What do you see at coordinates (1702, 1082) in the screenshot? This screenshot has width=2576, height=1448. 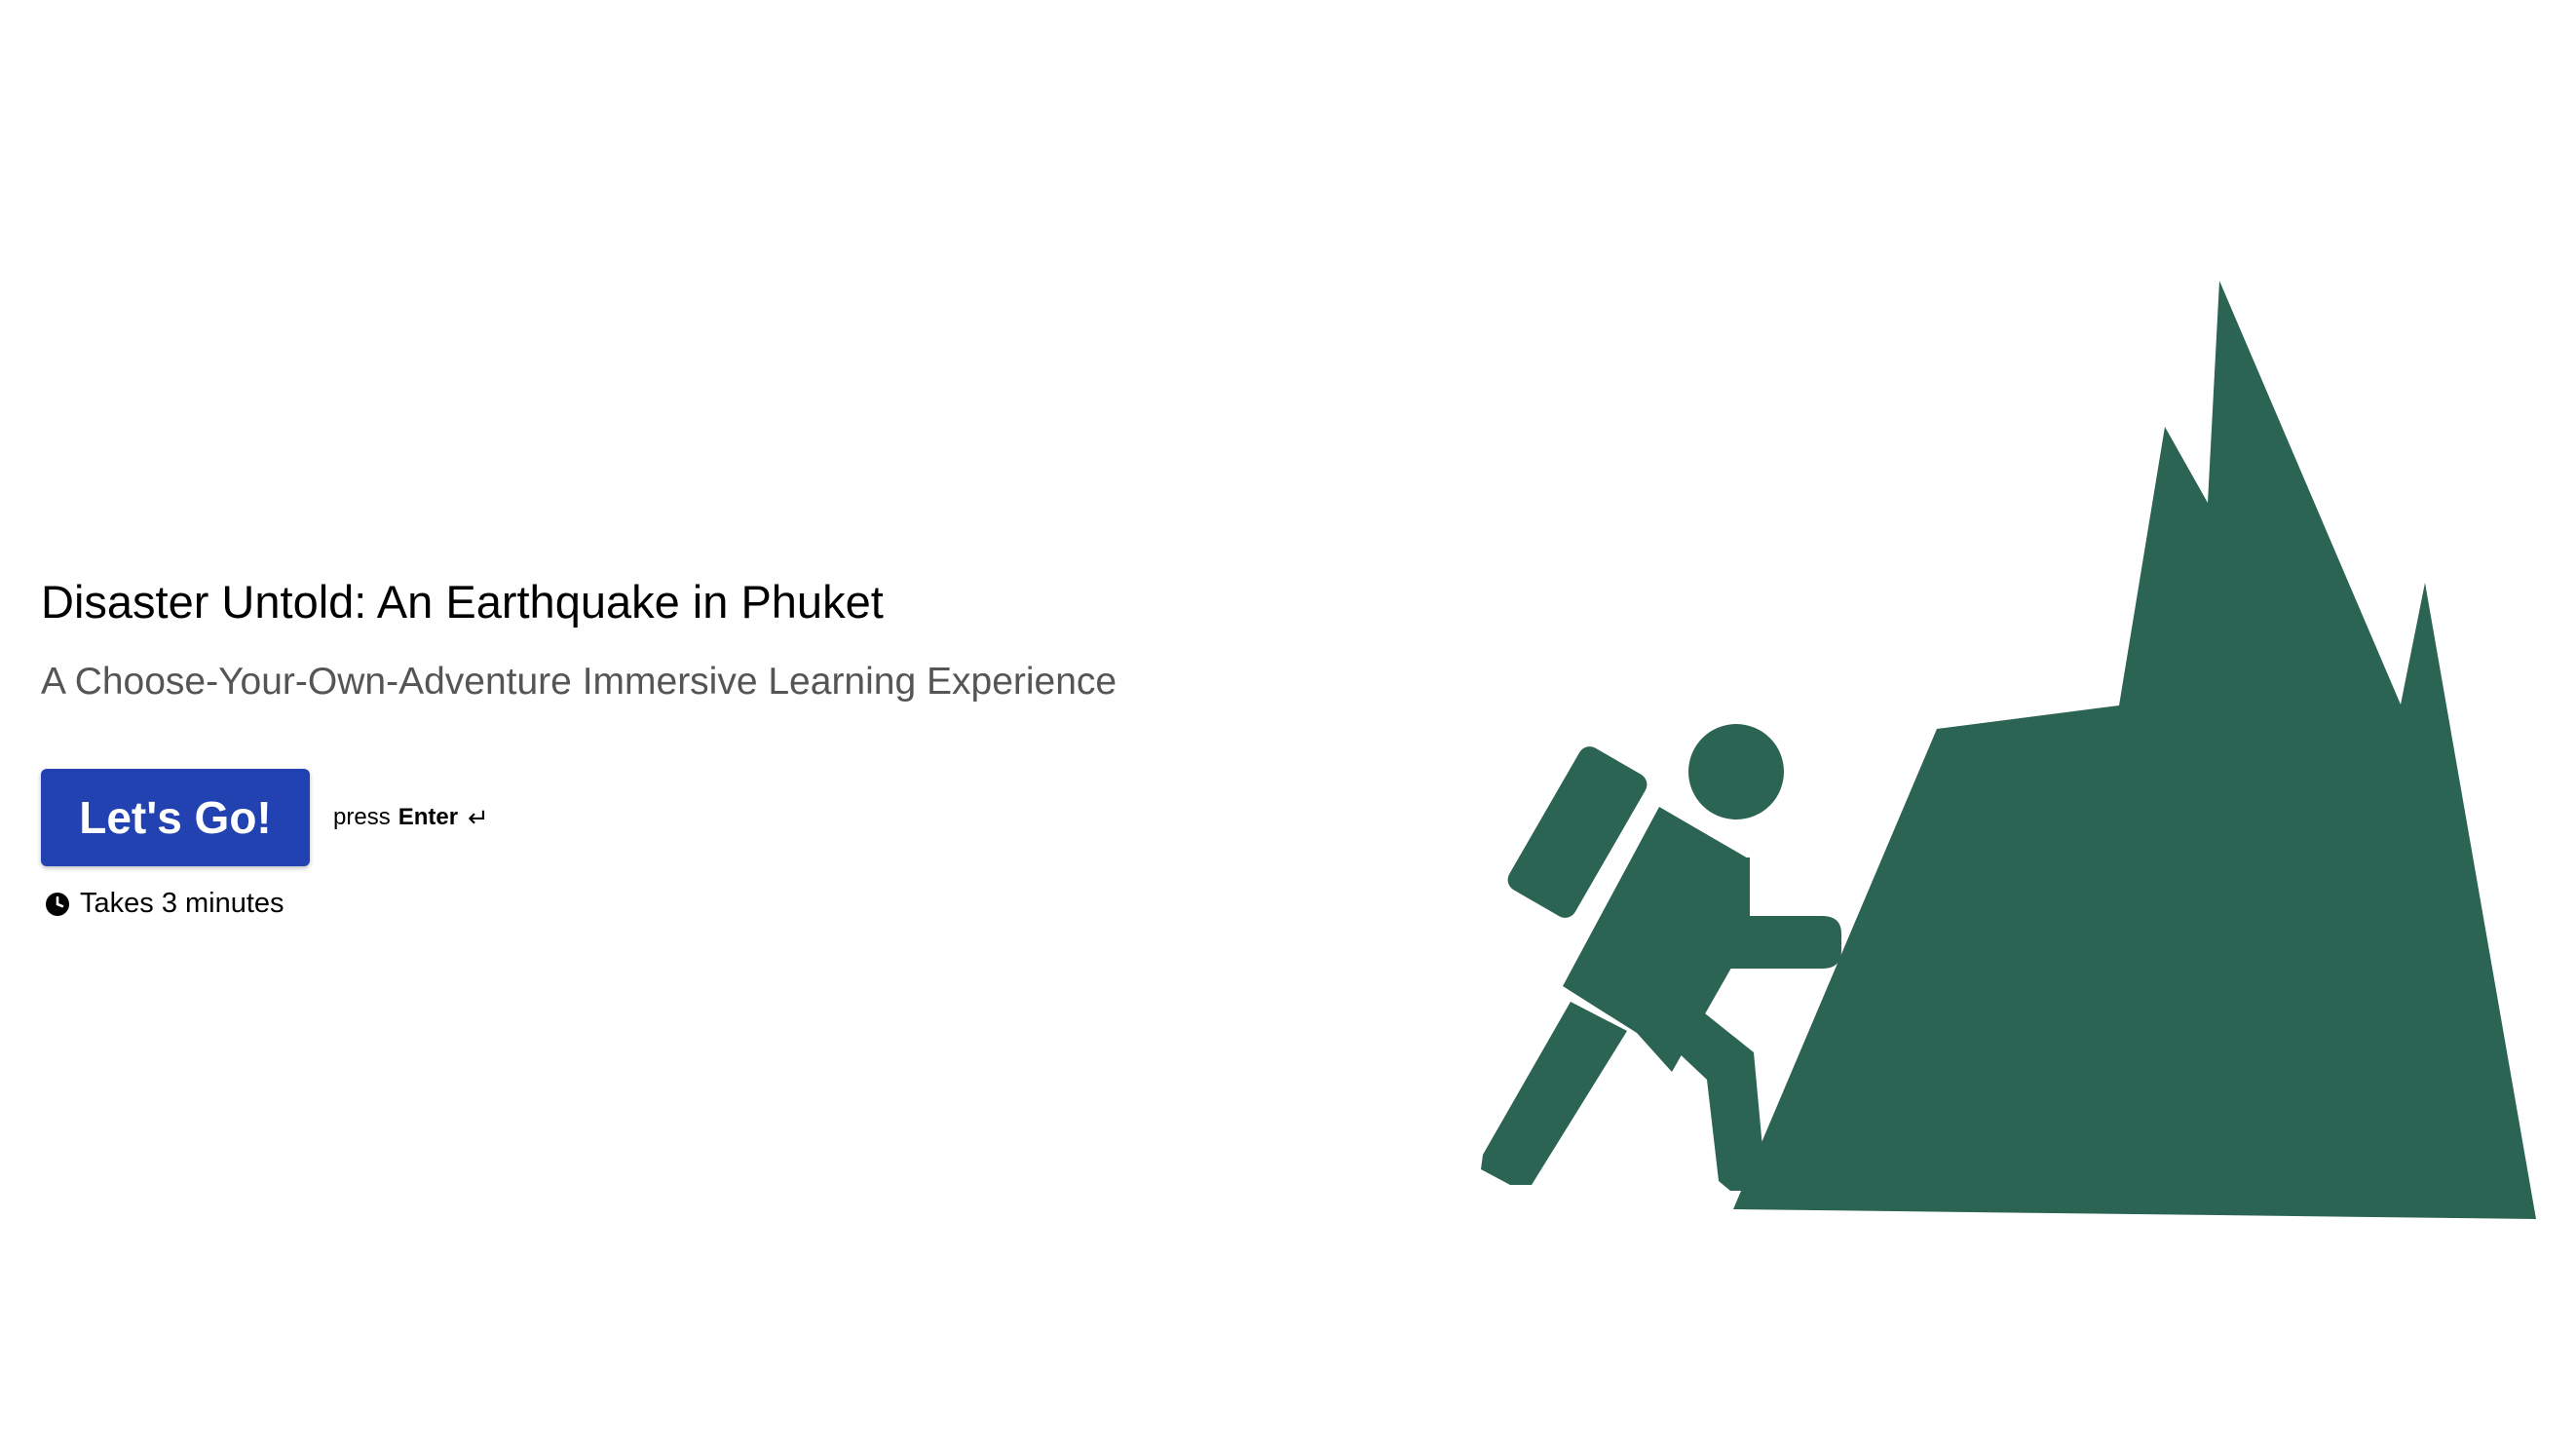 I see `hiker-front-leg` at bounding box center [1702, 1082].